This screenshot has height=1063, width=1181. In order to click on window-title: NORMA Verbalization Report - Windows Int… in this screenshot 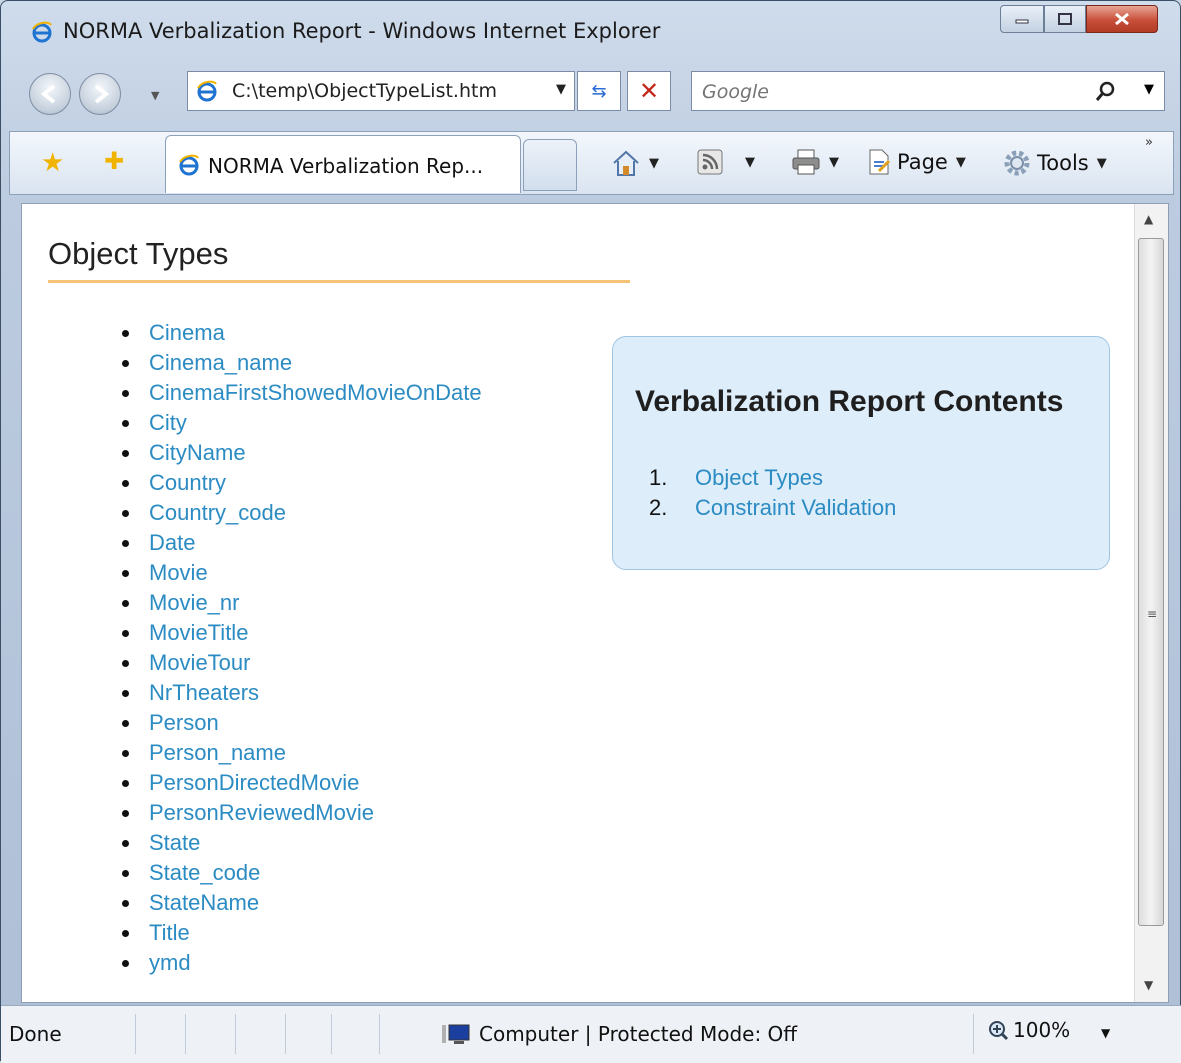, I will do `click(362, 31)`.